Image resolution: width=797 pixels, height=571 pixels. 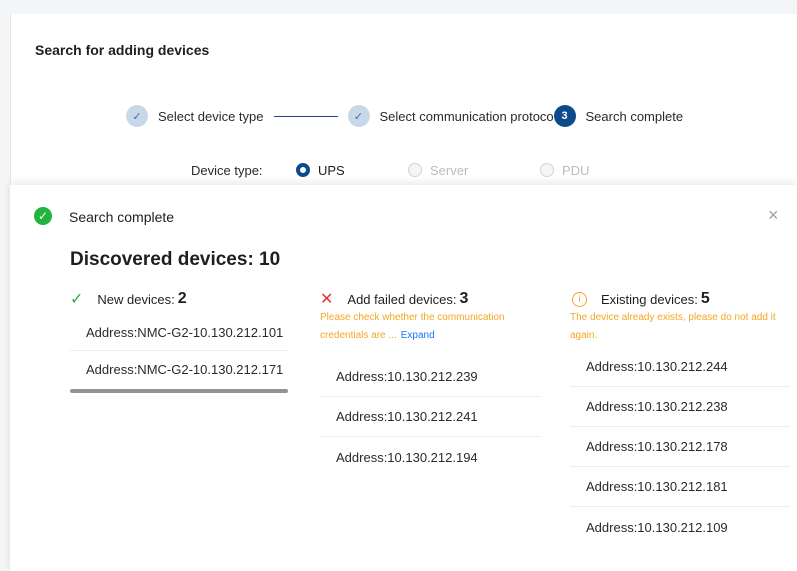 I want to click on list-item: Address:NMC-G2-10.130.212.101, so click(x=179, y=333).